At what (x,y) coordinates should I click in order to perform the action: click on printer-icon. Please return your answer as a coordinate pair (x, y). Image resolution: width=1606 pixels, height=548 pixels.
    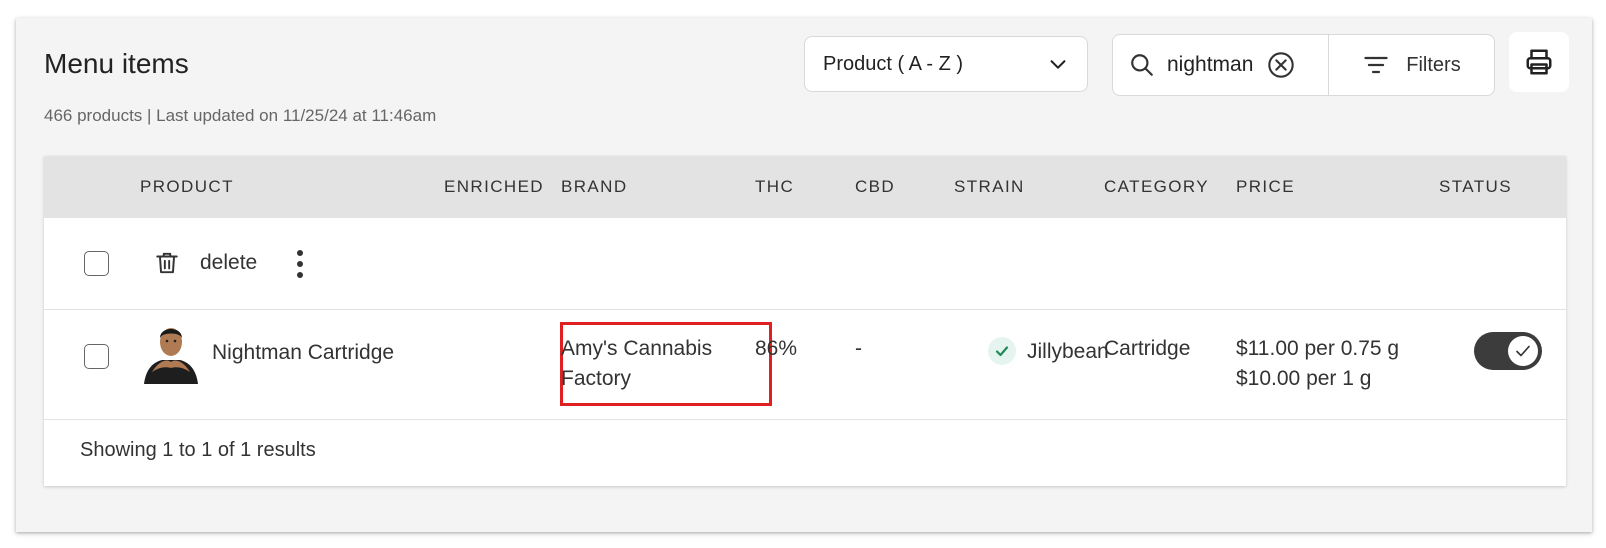
    Looking at the image, I should click on (1539, 62).